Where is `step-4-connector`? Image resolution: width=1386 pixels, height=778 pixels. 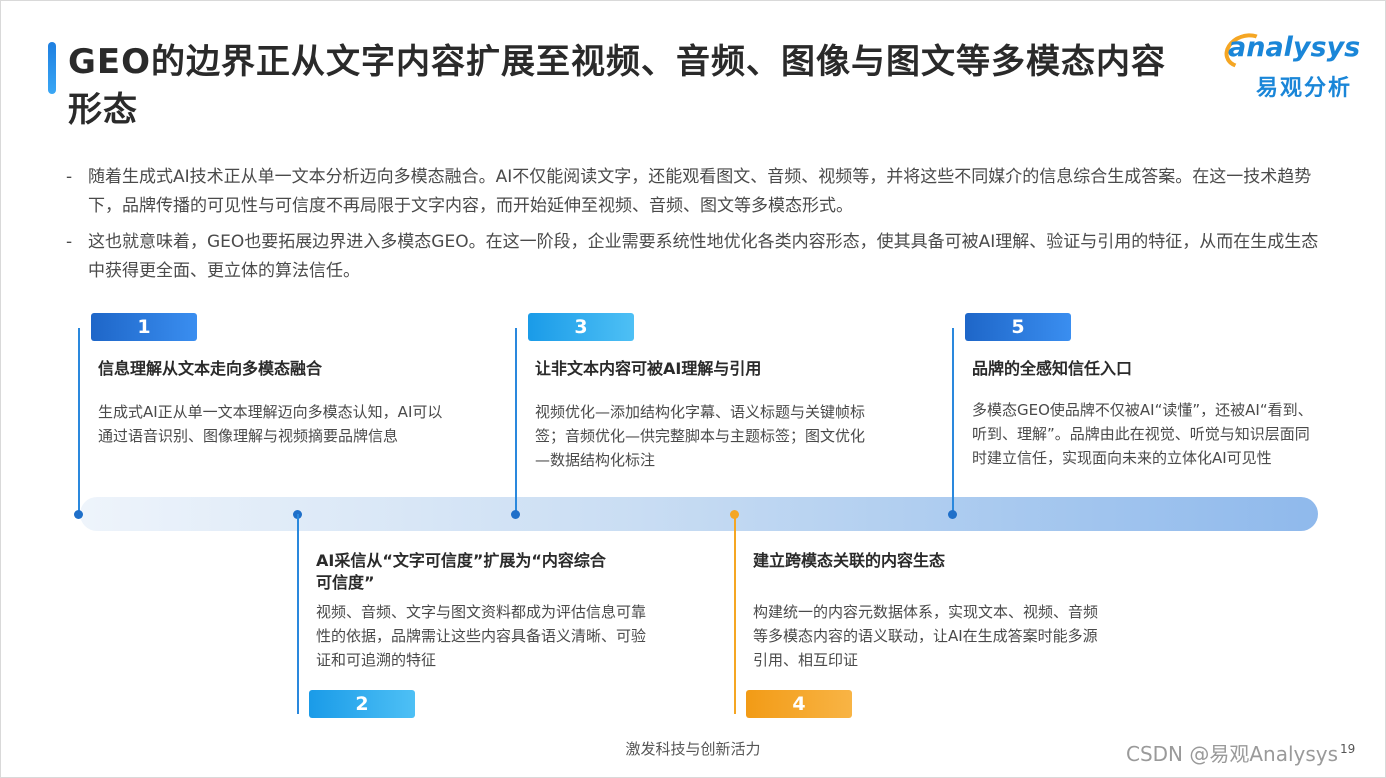
step-4-connector is located at coordinates (735, 614).